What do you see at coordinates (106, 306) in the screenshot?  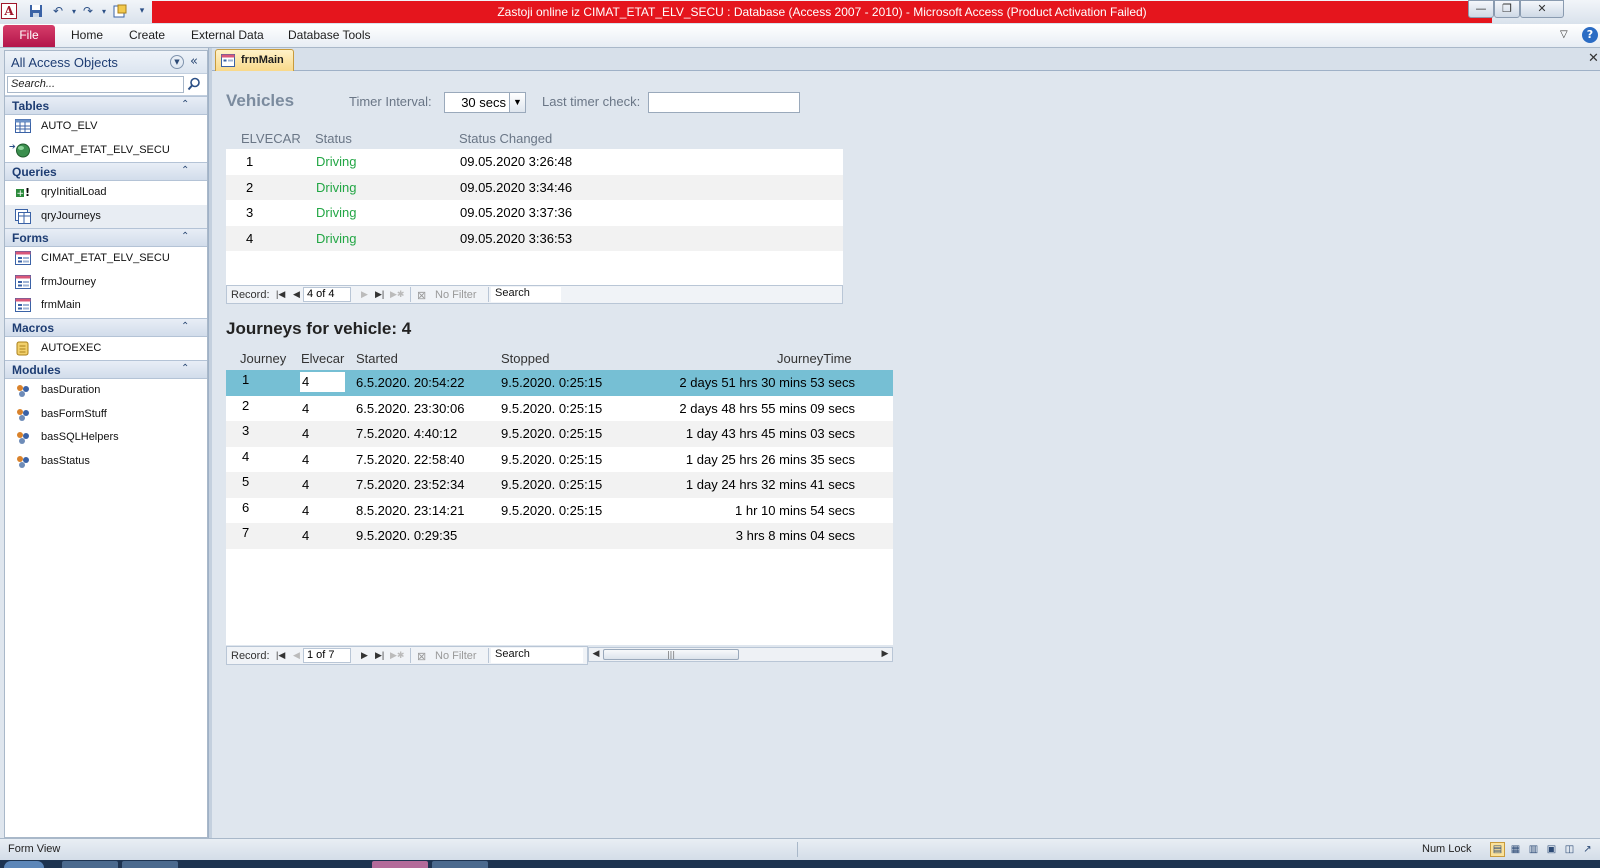 I see `nav-item-frmmain: frmMain` at bounding box center [106, 306].